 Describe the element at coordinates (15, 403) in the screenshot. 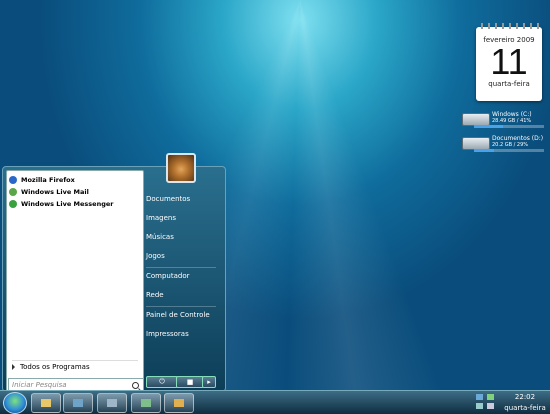

I see `start-button` at that location.